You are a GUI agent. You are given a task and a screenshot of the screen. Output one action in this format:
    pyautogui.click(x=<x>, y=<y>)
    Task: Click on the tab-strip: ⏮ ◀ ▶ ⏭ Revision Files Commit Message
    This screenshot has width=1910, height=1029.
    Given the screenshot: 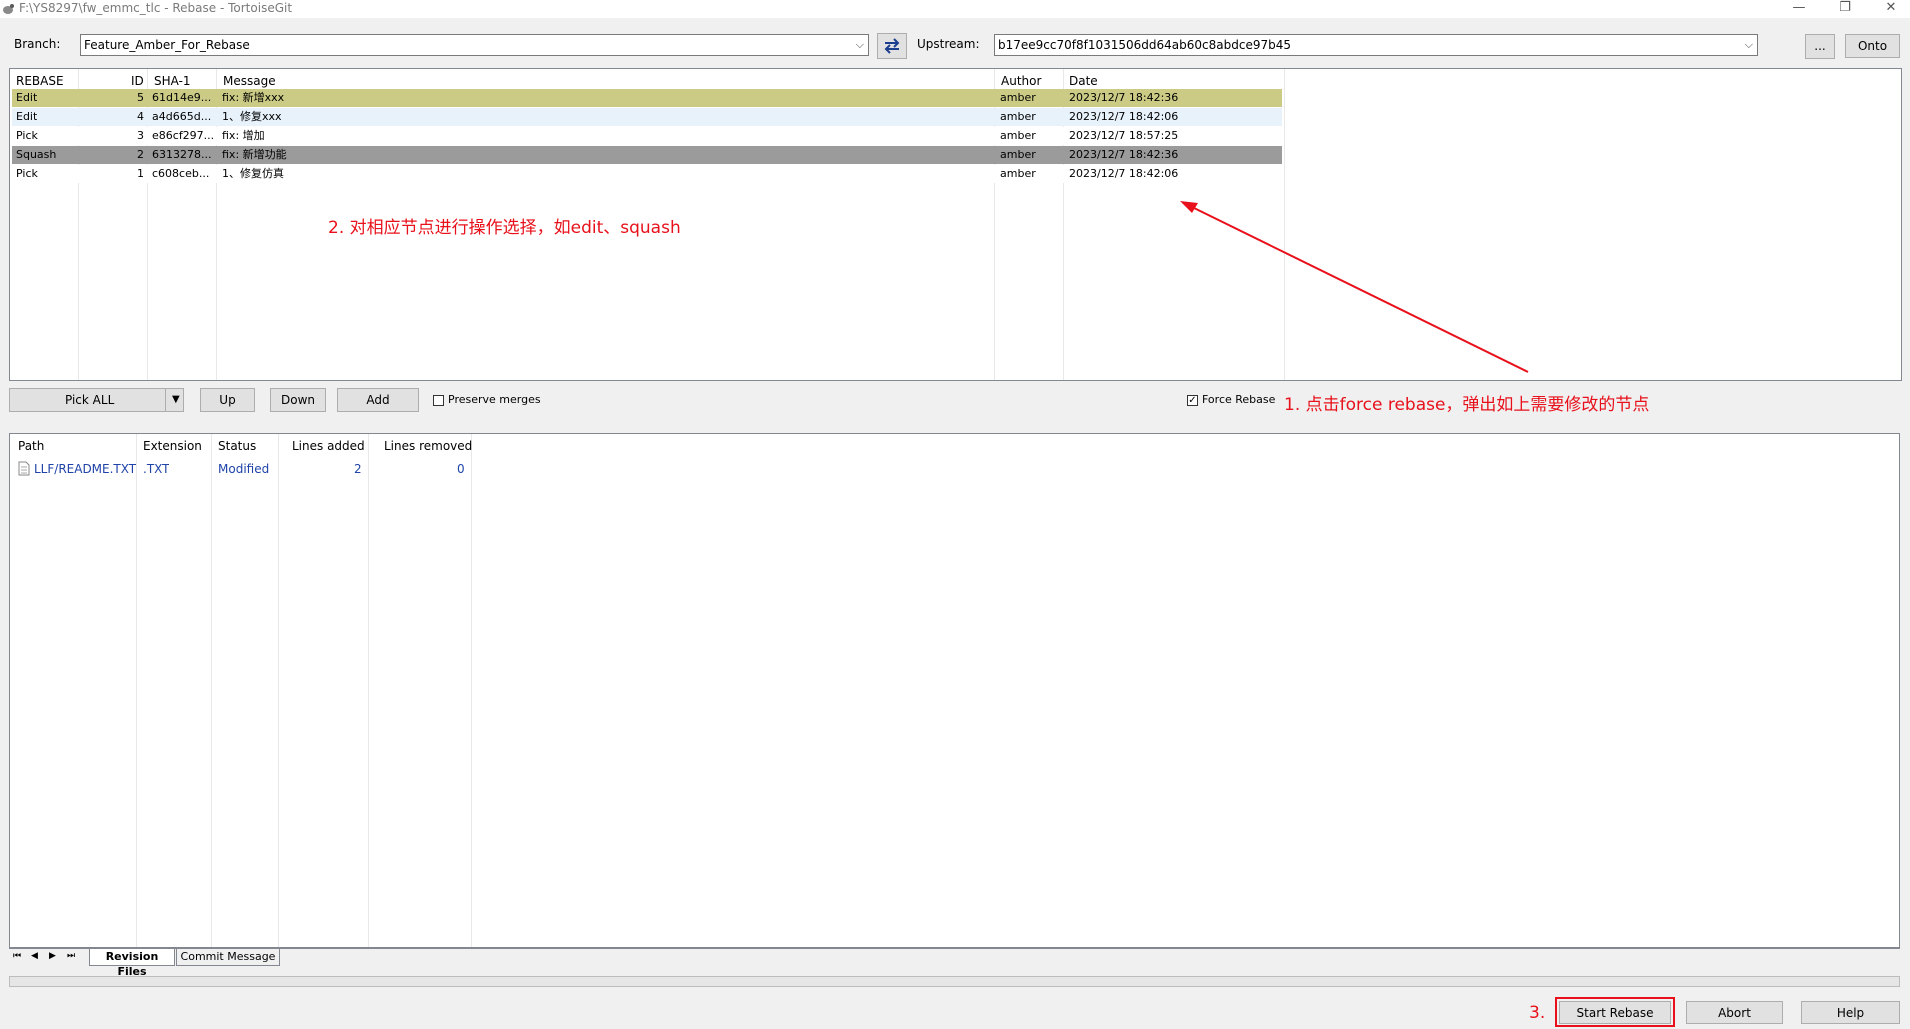 What is the action you would take?
    pyautogui.click(x=954, y=963)
    